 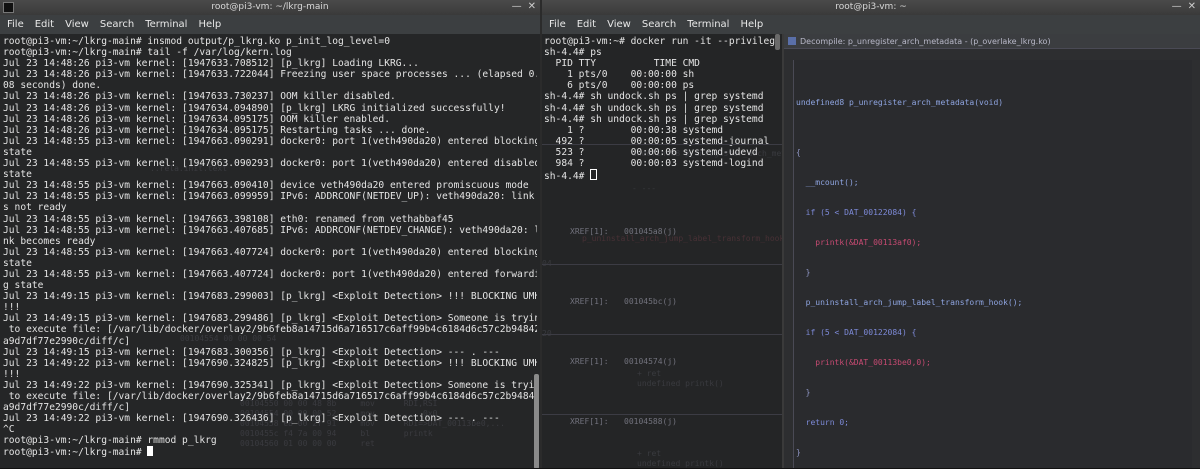 What do you see at coordinates (777, 42) in the screenshot?
I see `right-scrollbar` at bounding box center [777, 42].